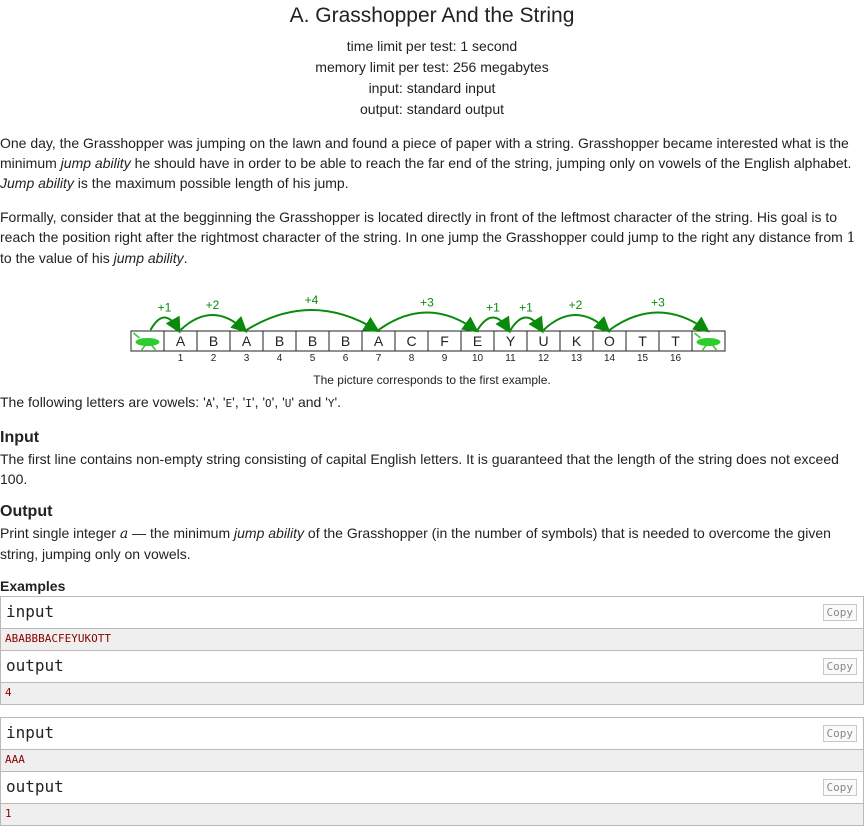  Describe the element at coordinates (268, 403) in the screenshot. I see `vowel: O` at that location.